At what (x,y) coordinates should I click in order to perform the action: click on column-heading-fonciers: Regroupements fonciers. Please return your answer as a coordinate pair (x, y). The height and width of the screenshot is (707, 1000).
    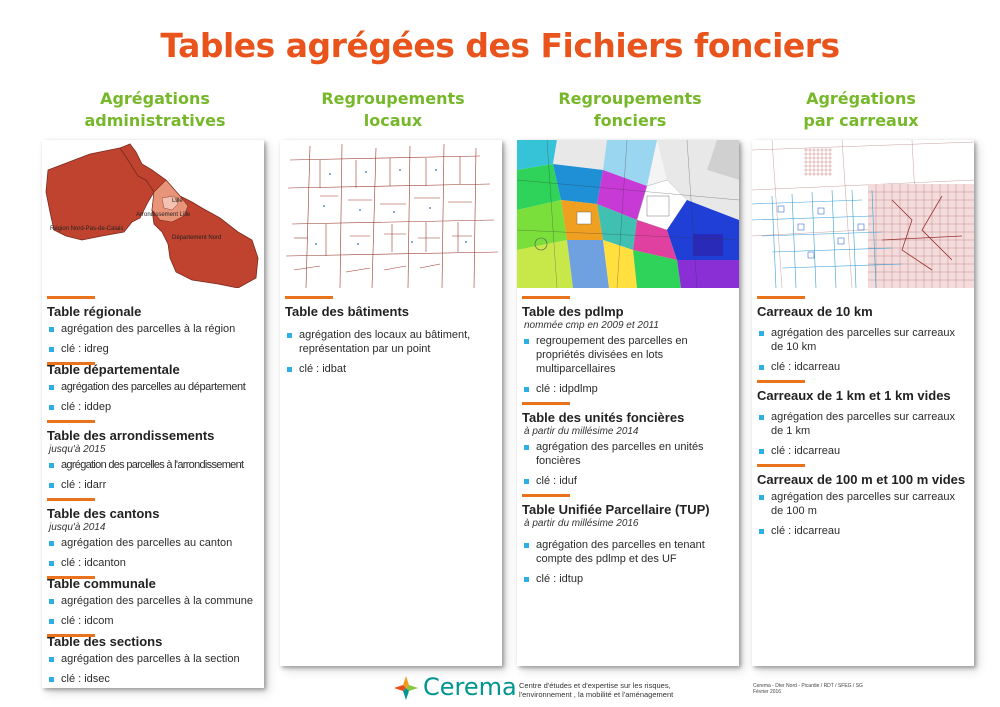
    Looking at the image, I should click on (630, 110).